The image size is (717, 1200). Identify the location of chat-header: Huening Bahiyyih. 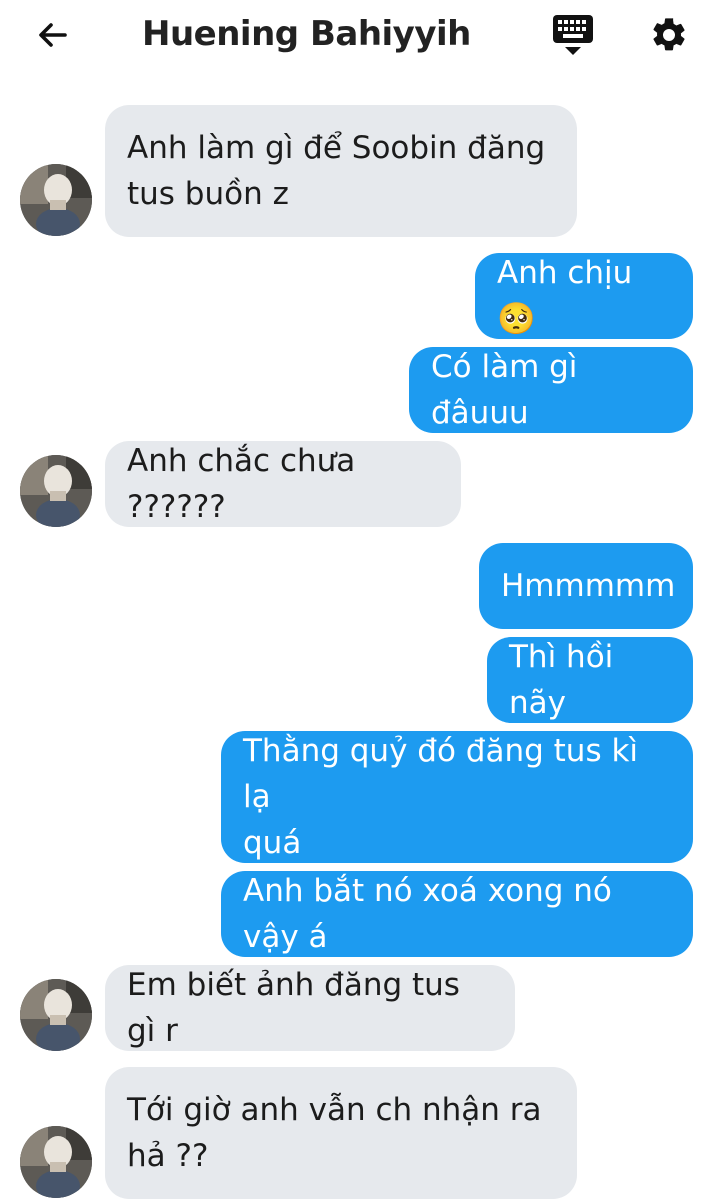
(358, 36).